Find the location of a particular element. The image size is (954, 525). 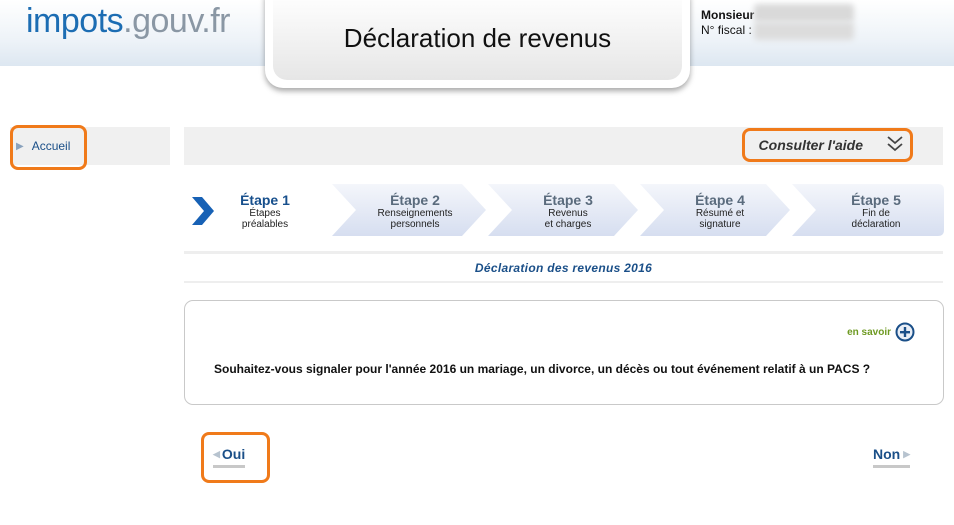

step-3: Étape 3 Revenus et charges is located at coordinates (564, 210).